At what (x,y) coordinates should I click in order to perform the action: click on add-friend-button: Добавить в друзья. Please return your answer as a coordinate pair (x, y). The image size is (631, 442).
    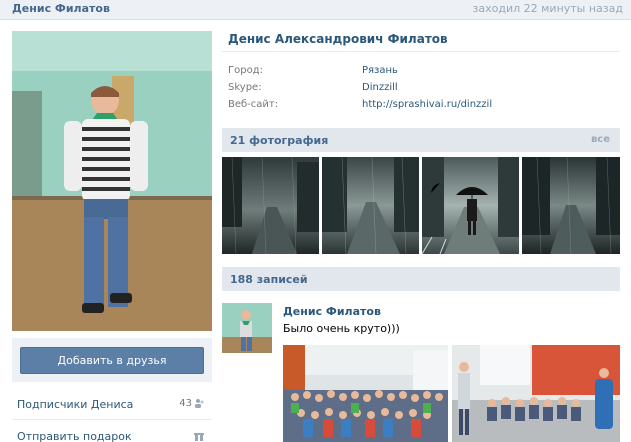
    Looking at the image, I should click on (112, 360).